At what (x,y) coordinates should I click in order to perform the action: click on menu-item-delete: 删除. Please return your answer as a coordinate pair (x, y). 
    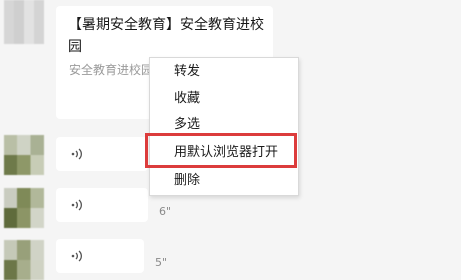
    Looking at the image, I should click on (187, 181).